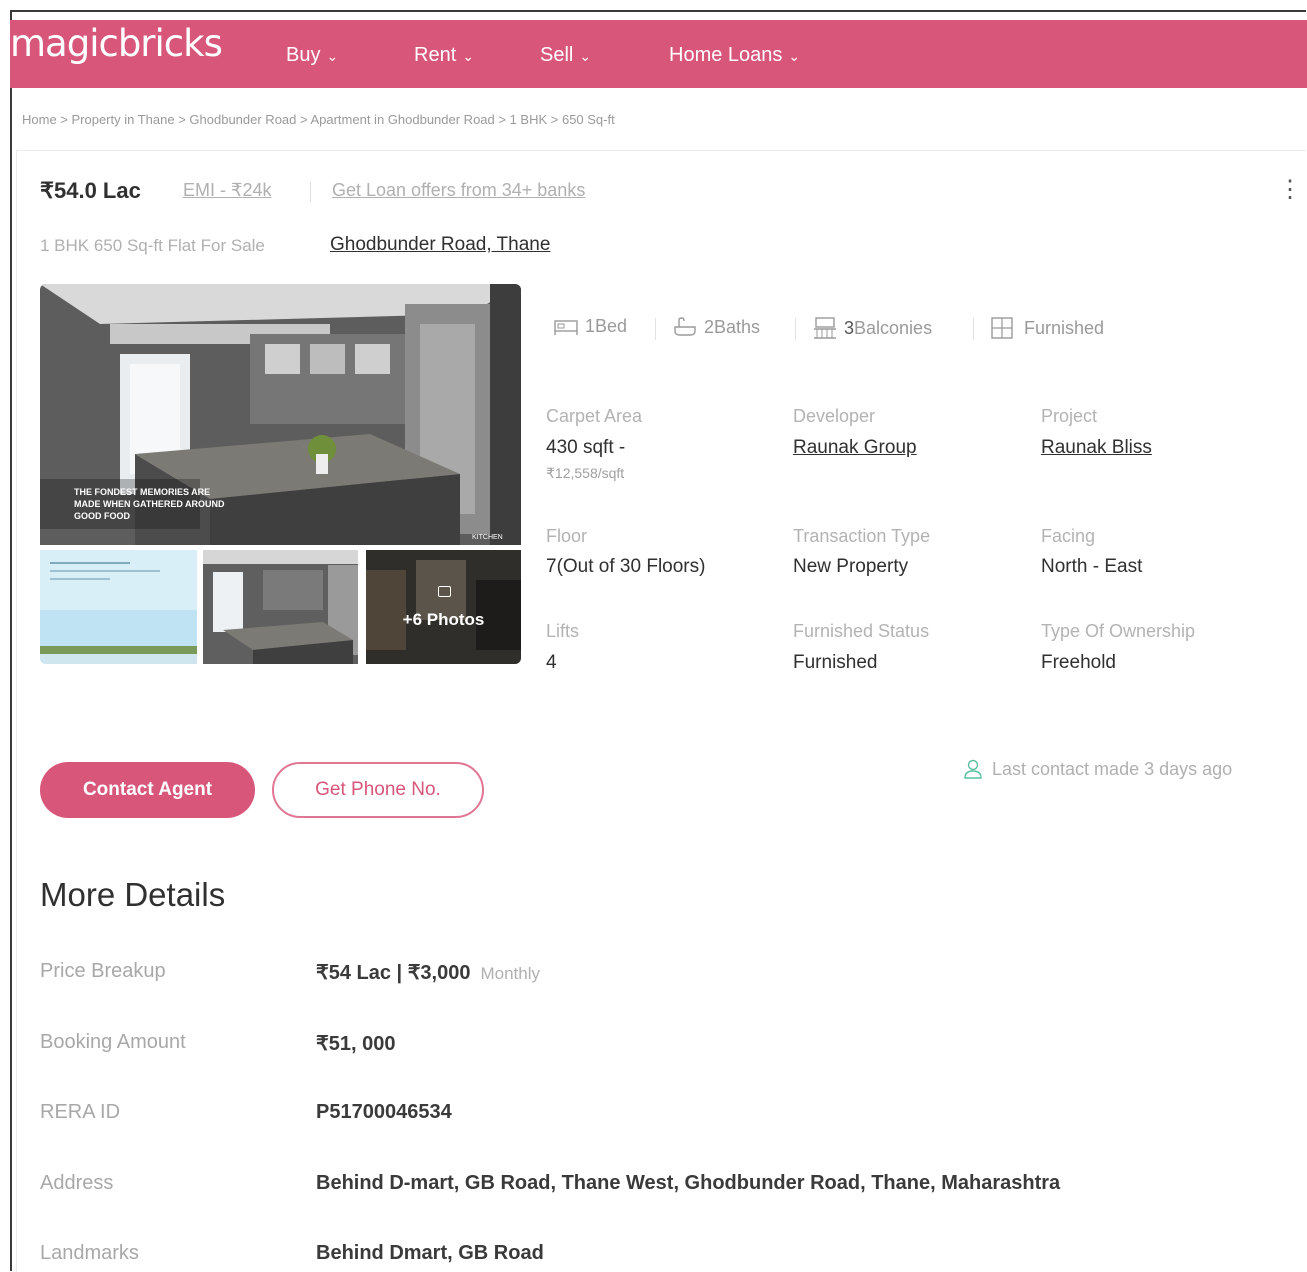  What do you see at coordinates (1118, 631) in the screenshot?
I see `ownership-label: Type Of Ownership` at bounding box center [1118, 631].